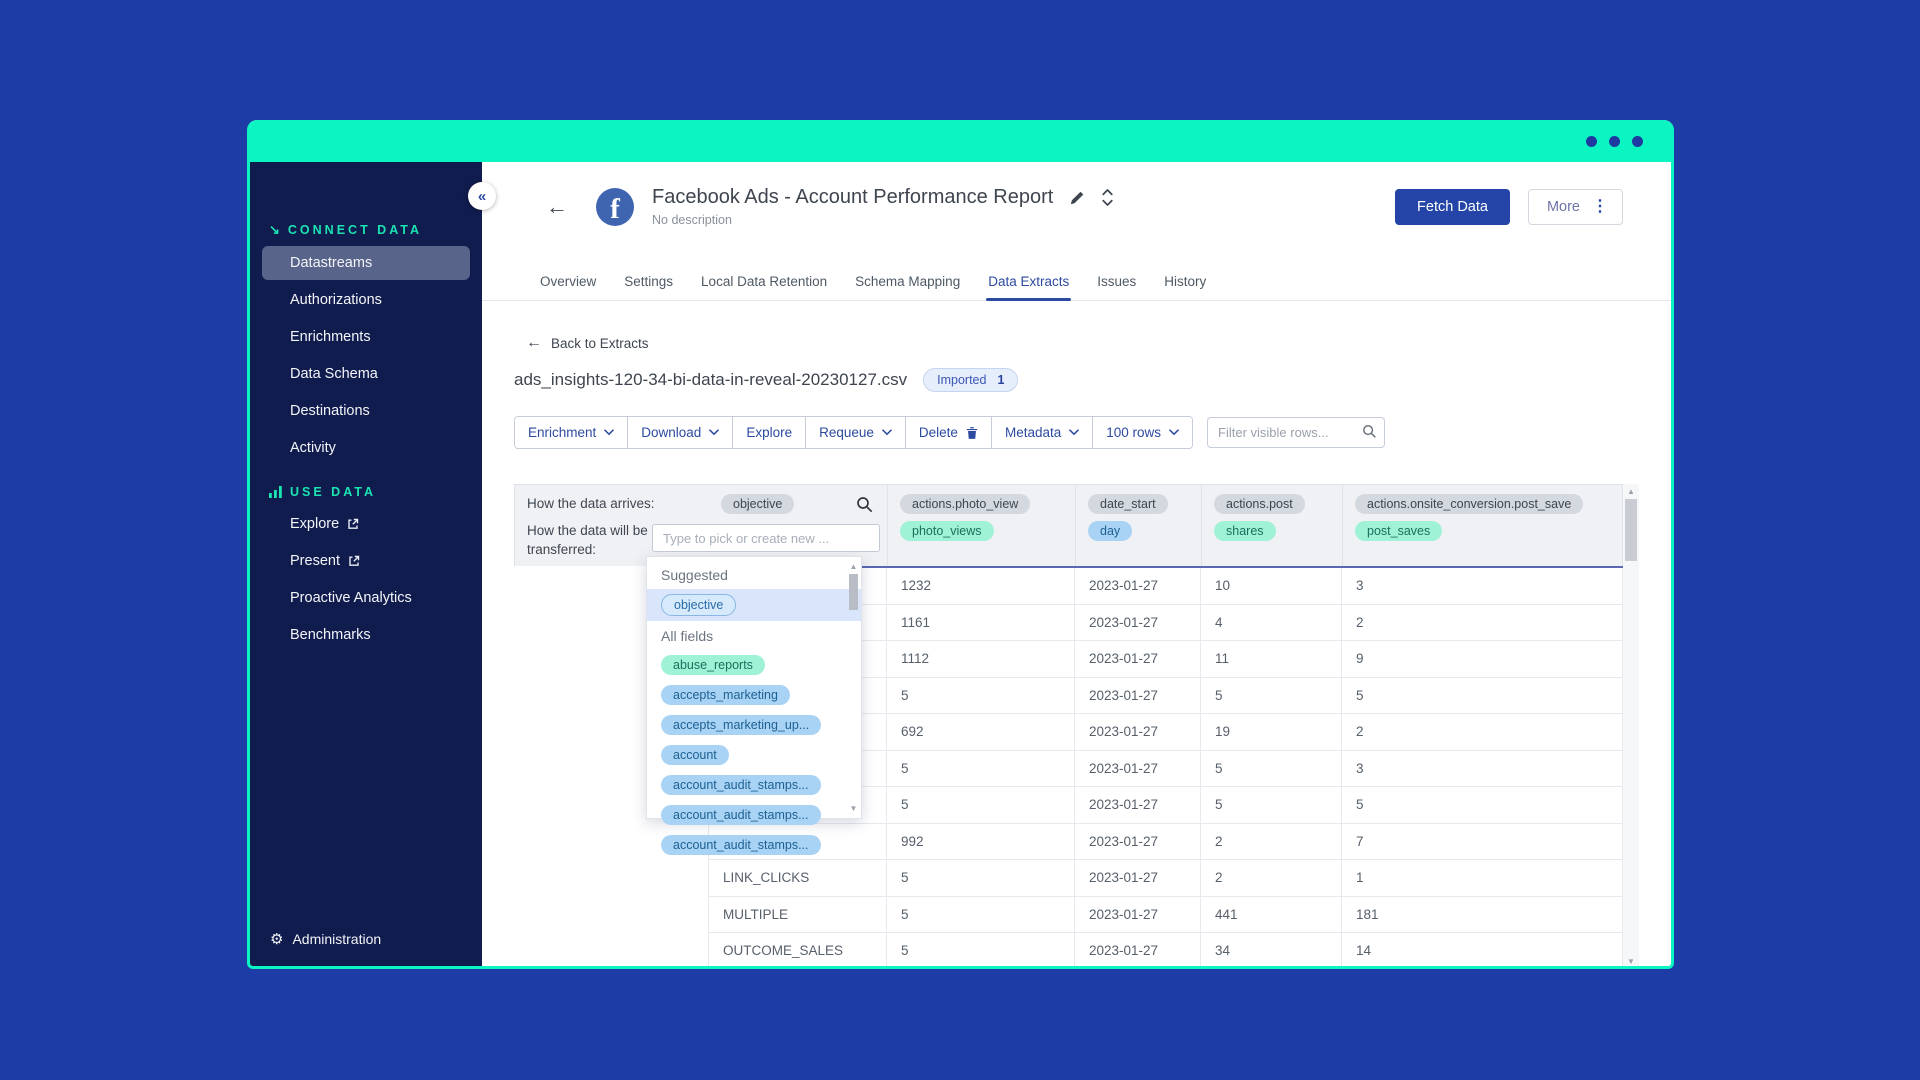 The image size is (1920, 1080). Describe the element at coordinates (758, 504) in the screenshot. I see `source-field-pill: objective` at that location.